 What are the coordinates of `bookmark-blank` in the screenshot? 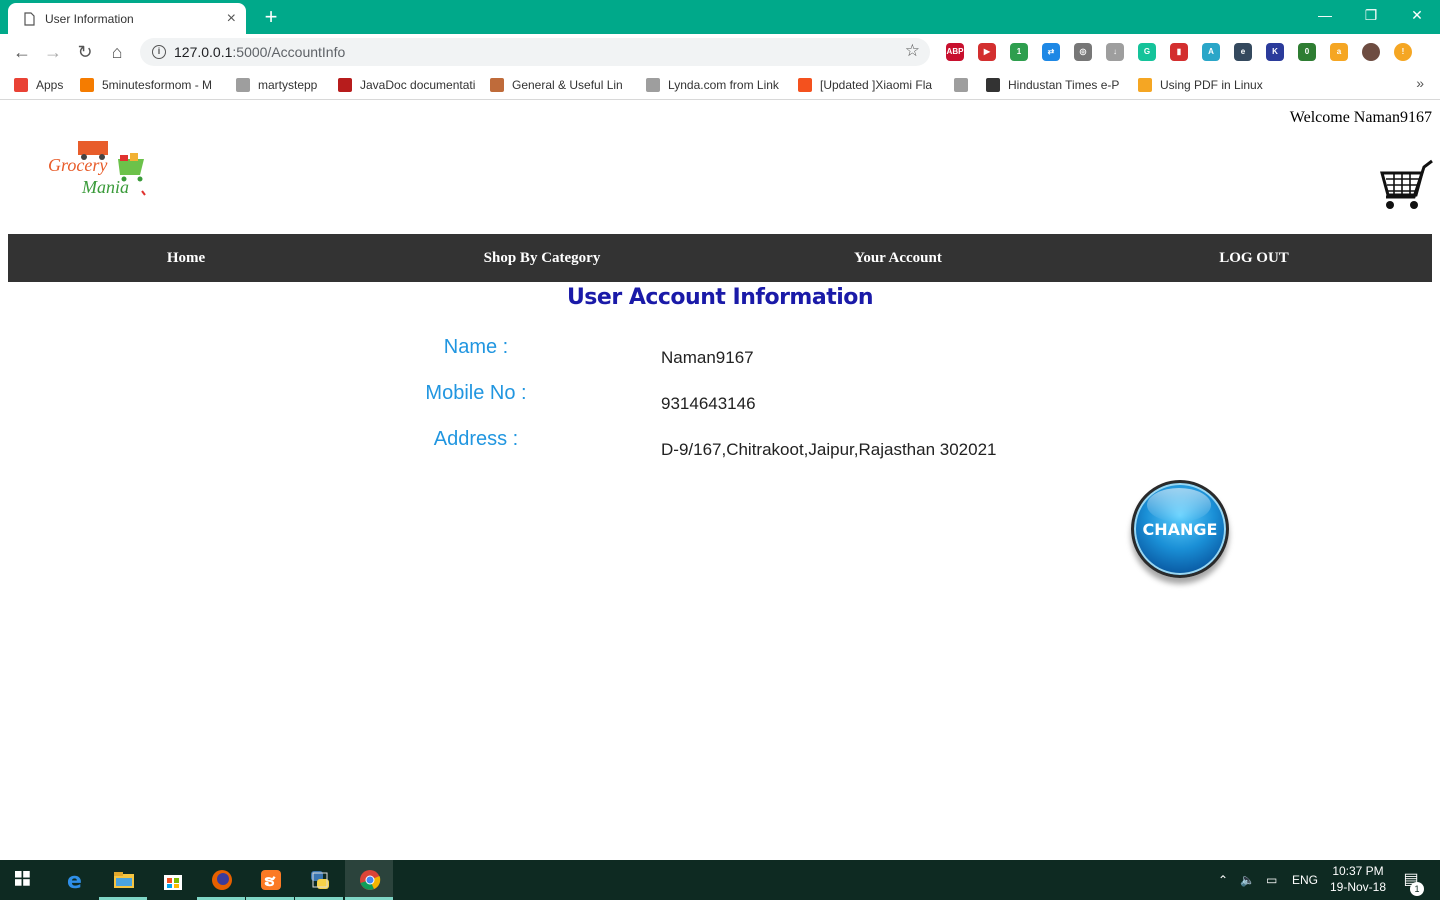 It's located at (961, 85).